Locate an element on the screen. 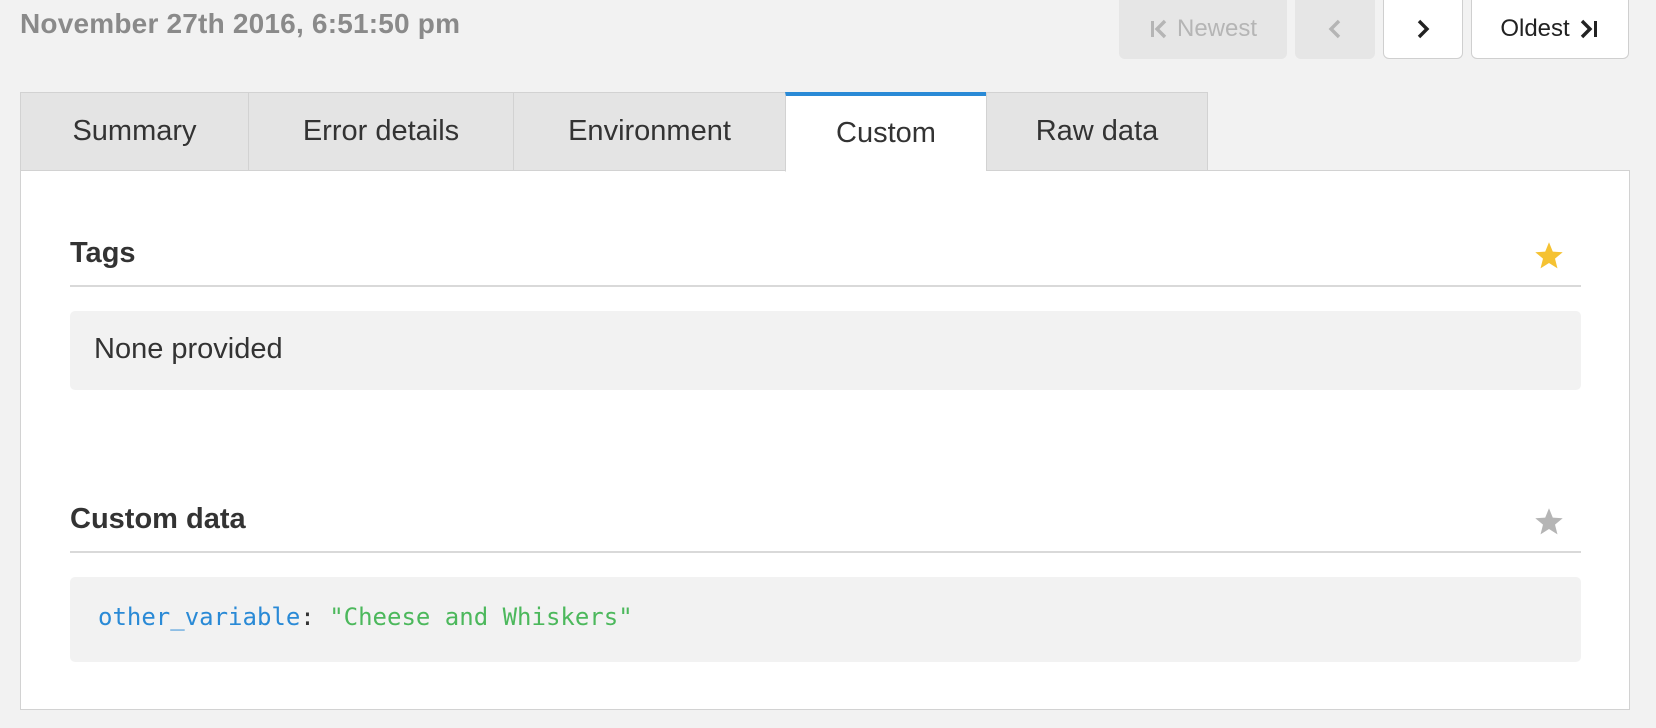  chevron-left-icon is located at coordinates (1334, 29).